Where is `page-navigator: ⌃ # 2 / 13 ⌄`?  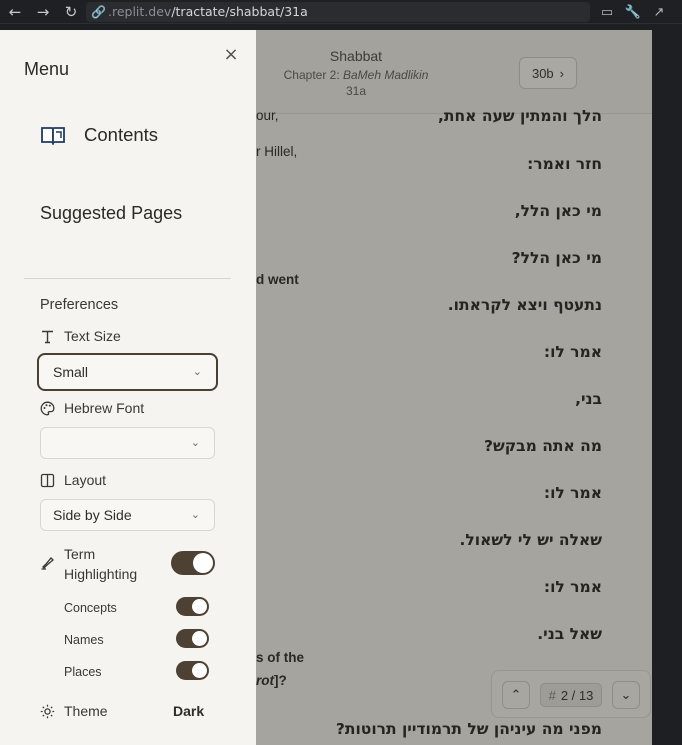 page-navigator: ⌃ # 2 / 13 ⌄ is located at coordinates (571, 694).